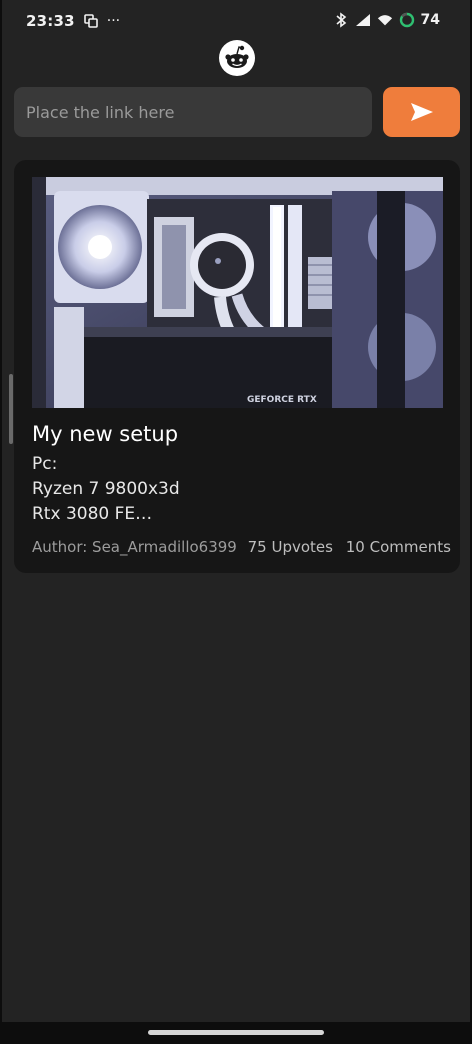 The image size is (472, 1044). Describe the element at coordinates (407, 20) in the screenshot. I see `battery-ring-icon` at that location.